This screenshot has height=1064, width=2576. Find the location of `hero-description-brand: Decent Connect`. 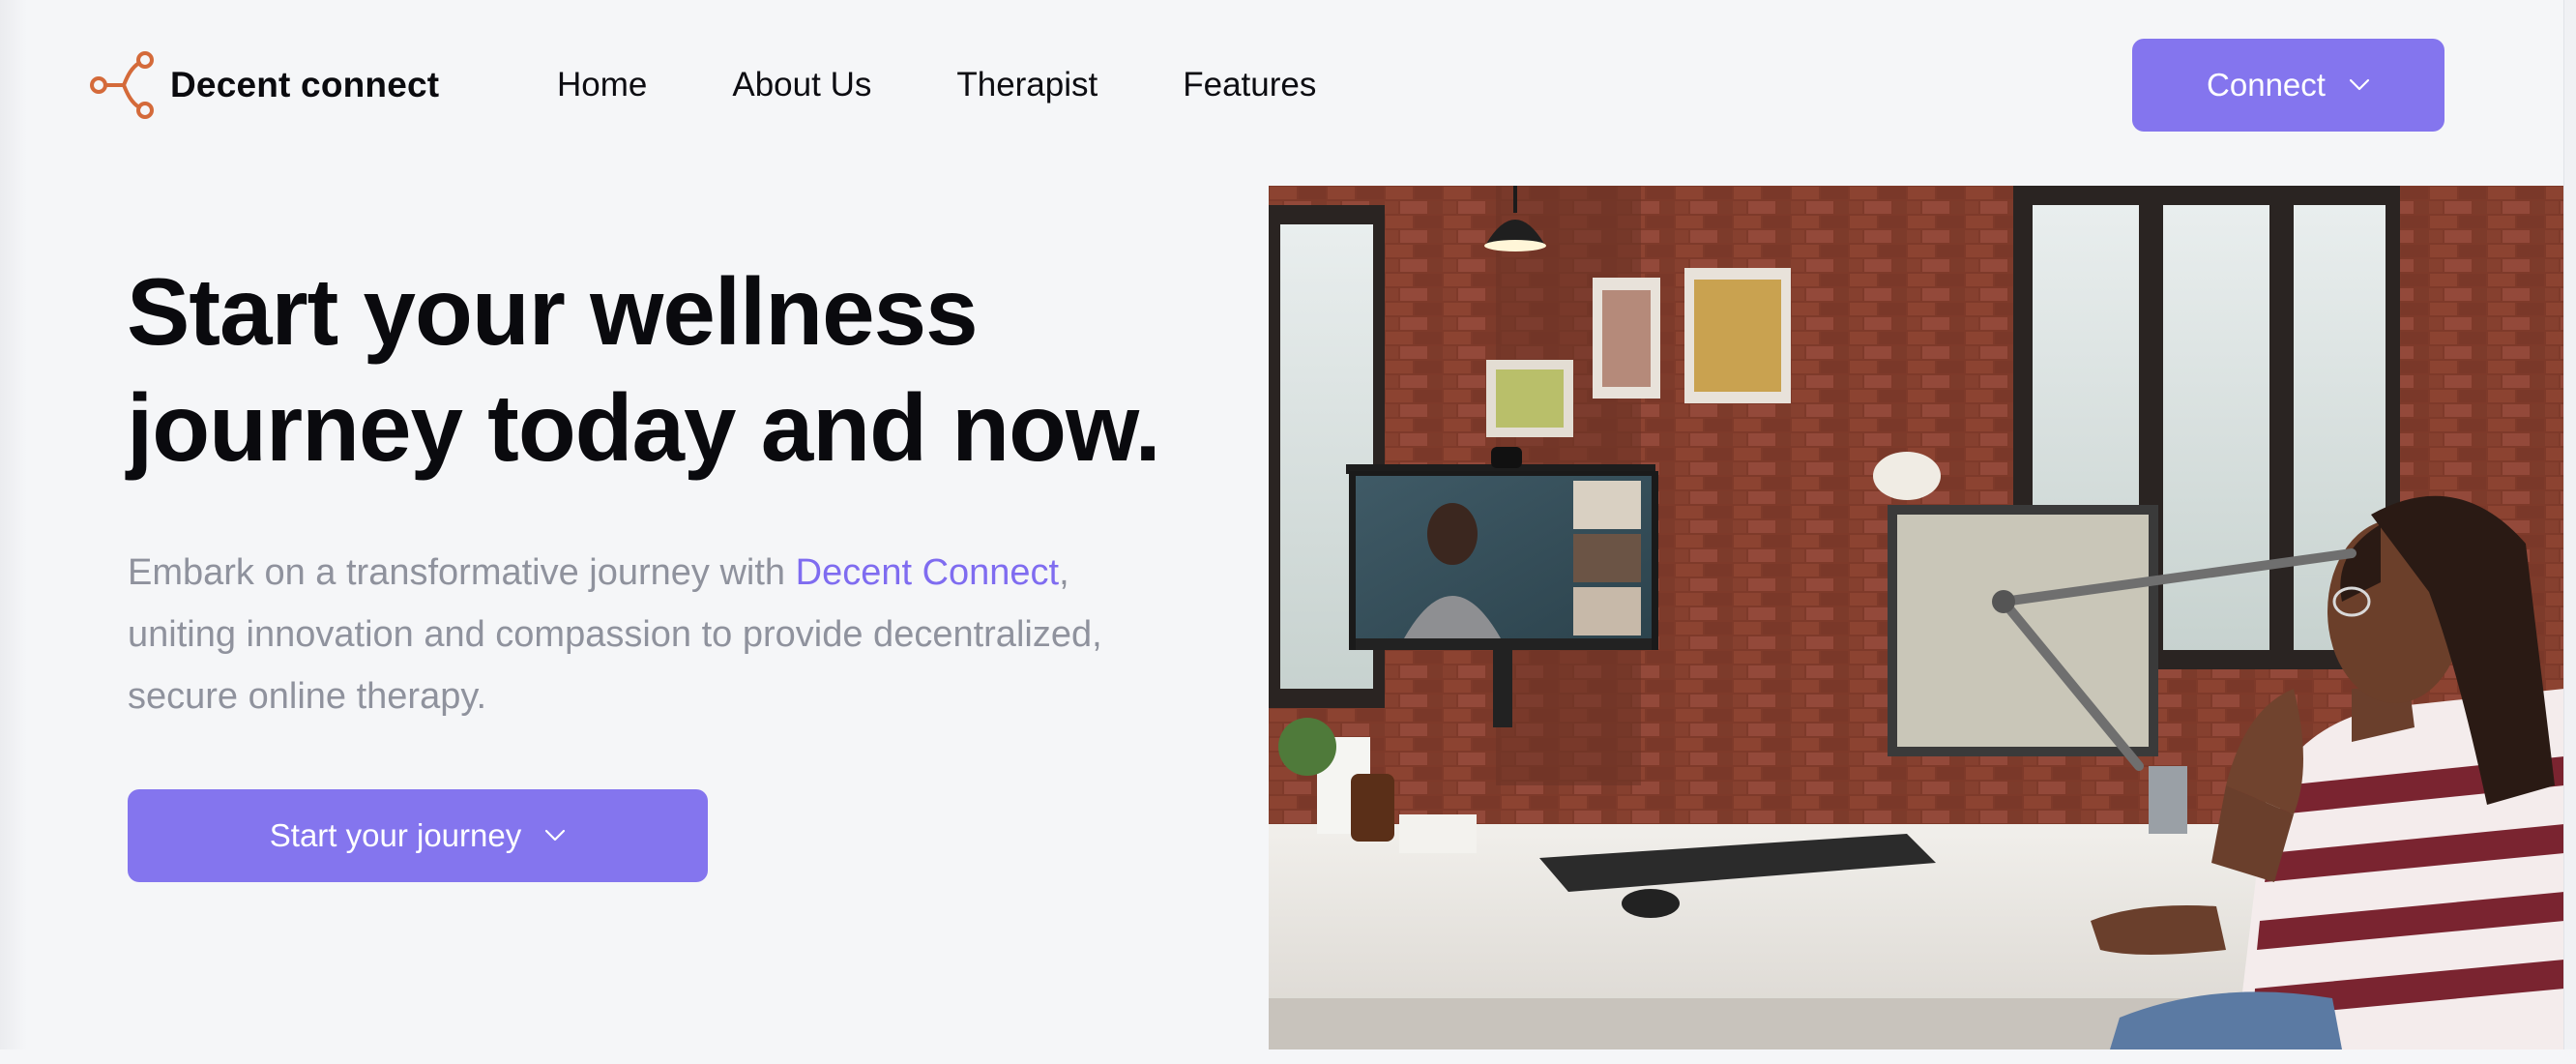

hero-description-brand: Decent Connect is located at coordinates (927, 572).